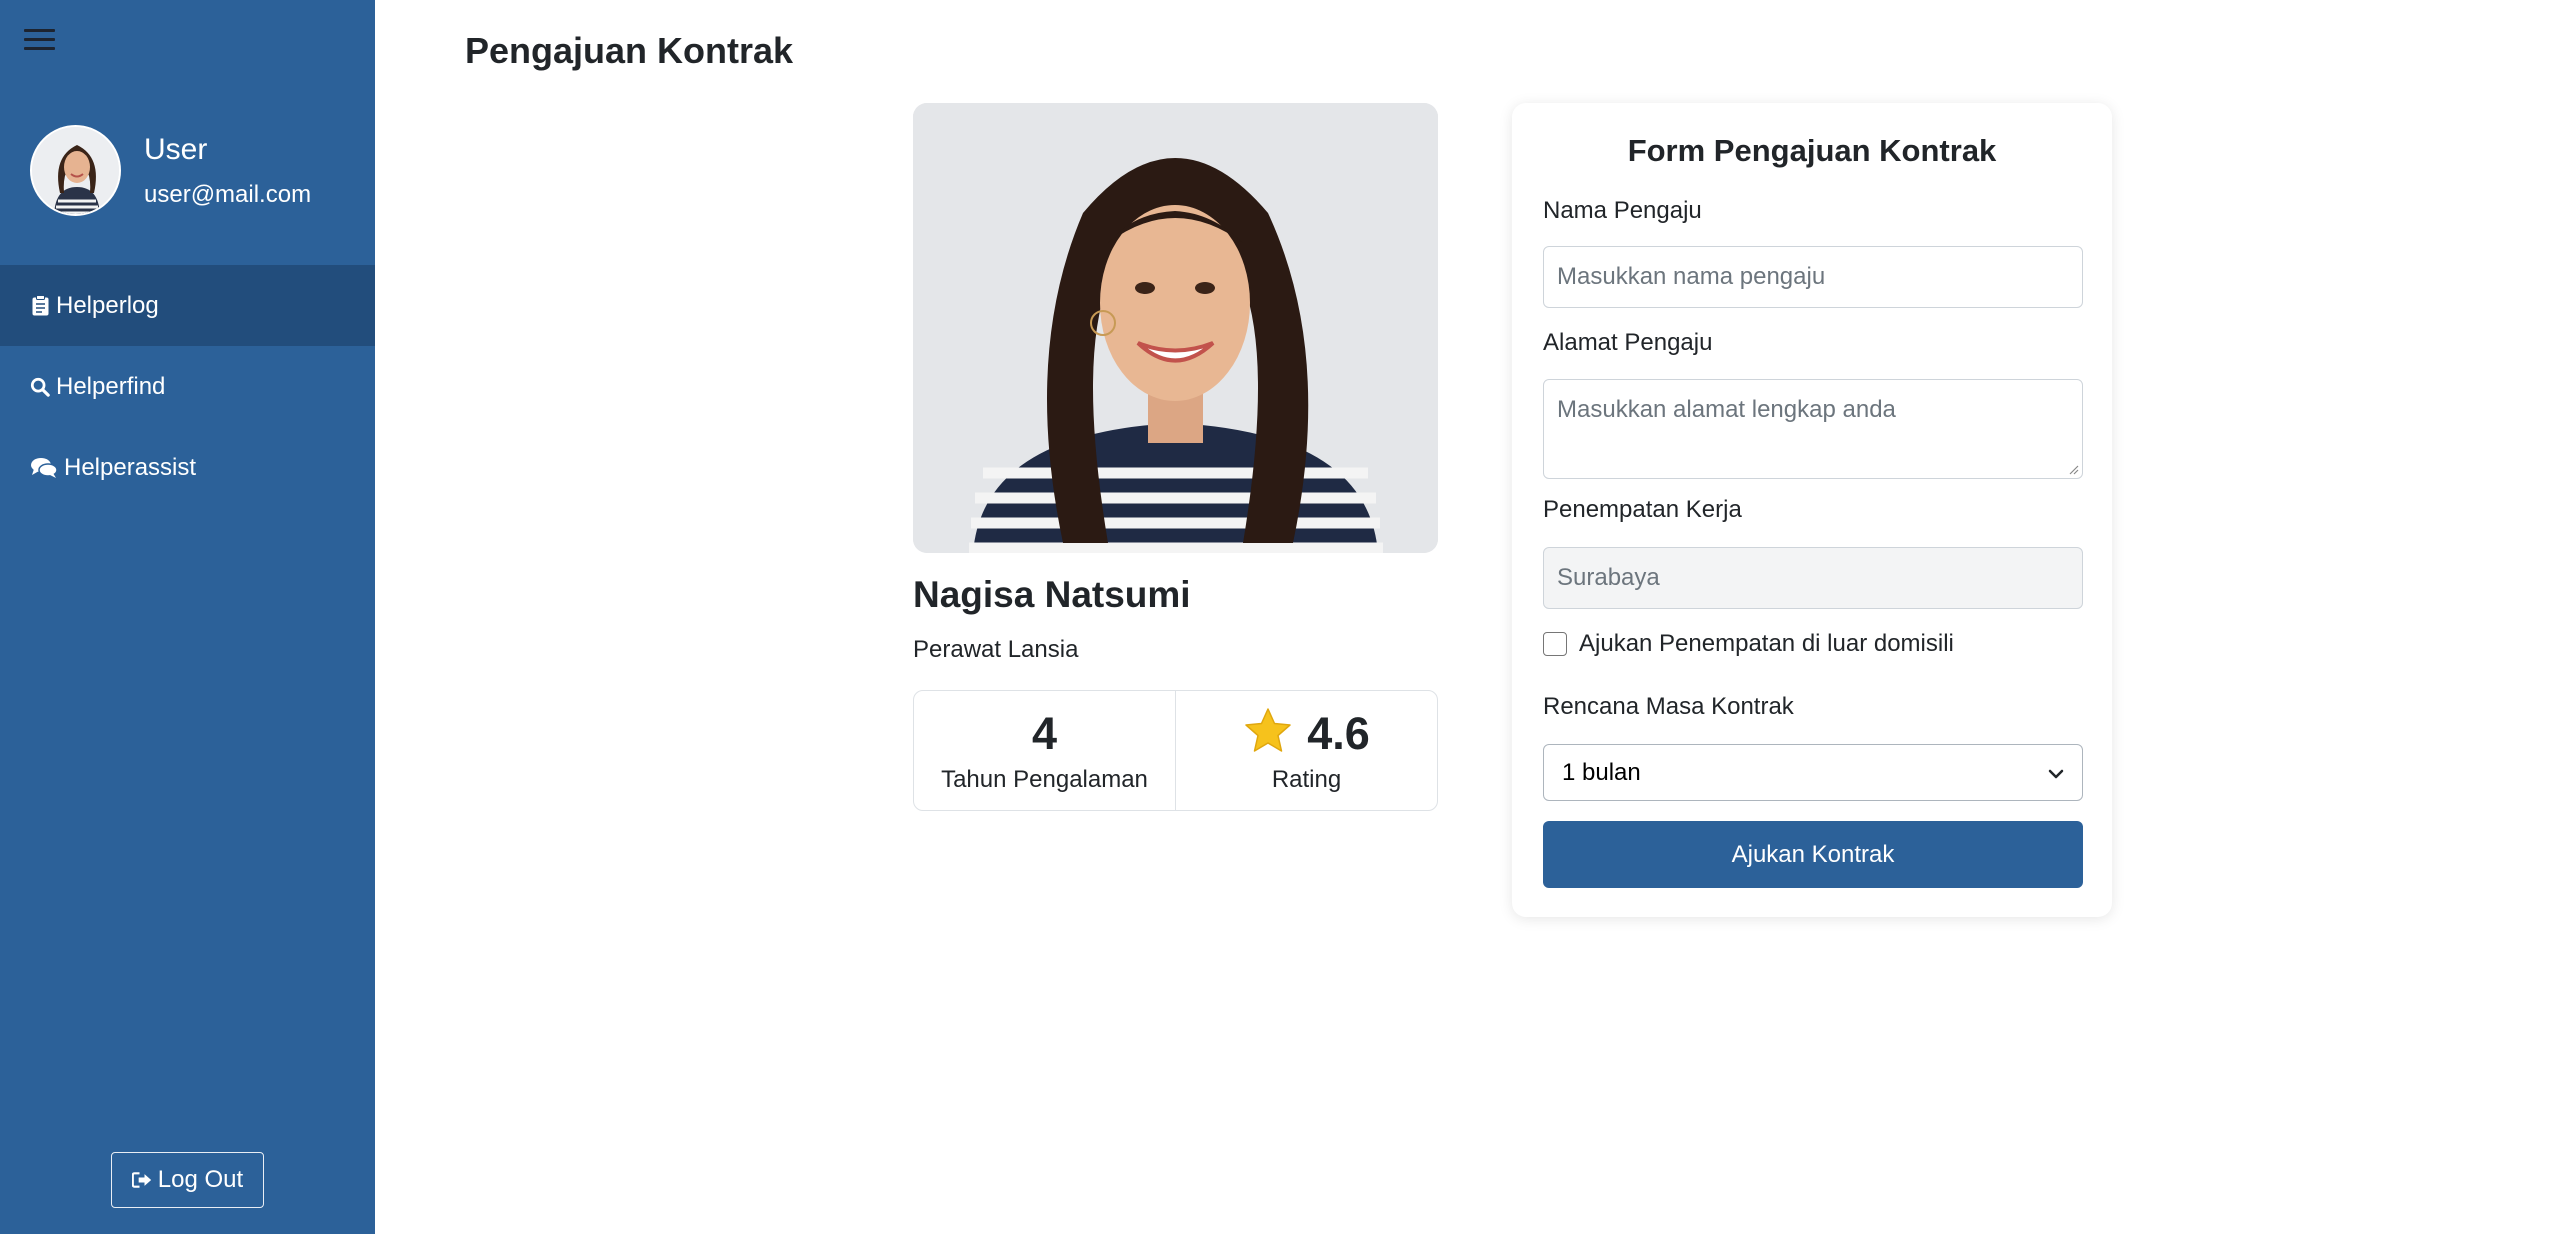 Image resolution: width=2559 pixels, height=1234 pixels. What do you see at coordinates (1668, 706) in the screenshot?
I see `duration-label: Rencana Masa Kontrak` at bounding box center [1668, 706].